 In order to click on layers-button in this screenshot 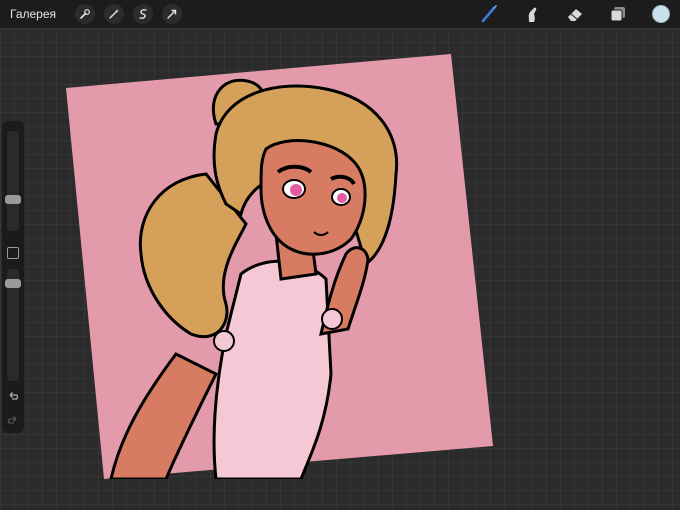, I will do `click(618, 14)`.